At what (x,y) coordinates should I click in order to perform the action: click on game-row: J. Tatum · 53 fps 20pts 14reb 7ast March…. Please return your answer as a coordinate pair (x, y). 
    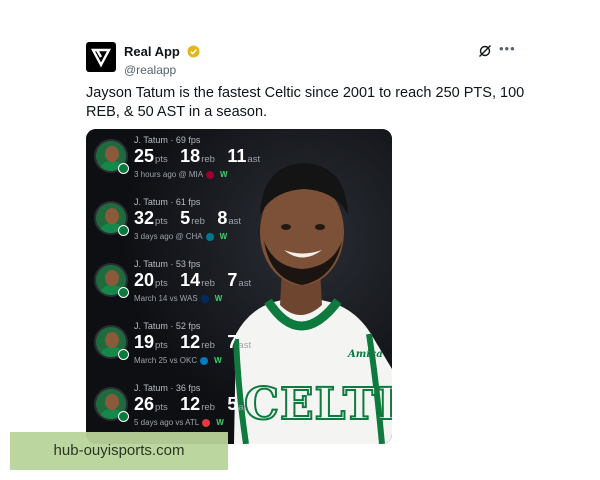
    Looking at the image, I should click on (194, 286).